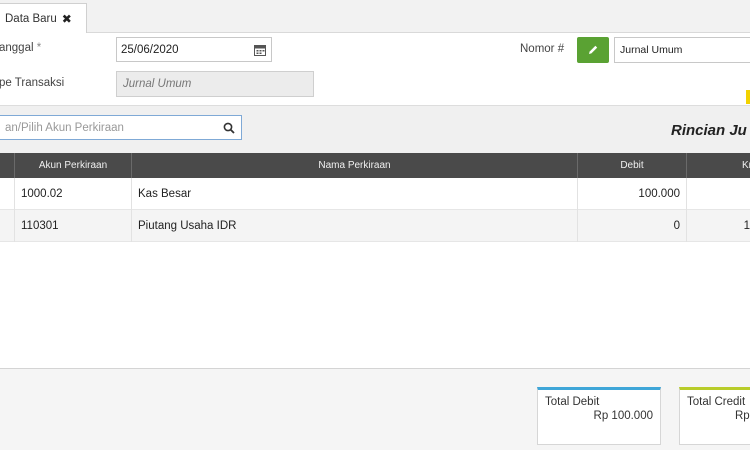 Image resolution: width=750 pixels, height=450 pixels. What do you see at coordinates (31, 19) in the screenshot?
I see `tab-label: Data Baru` at bounding box center [31, 19].